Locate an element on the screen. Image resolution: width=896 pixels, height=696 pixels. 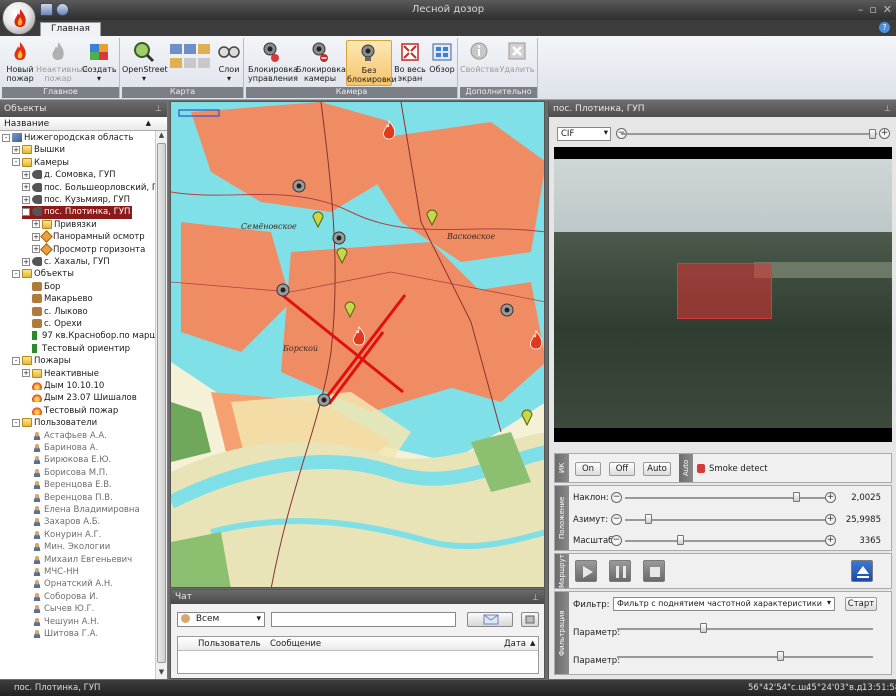
ir-off-button: Off is located at coordinates (622, 469).